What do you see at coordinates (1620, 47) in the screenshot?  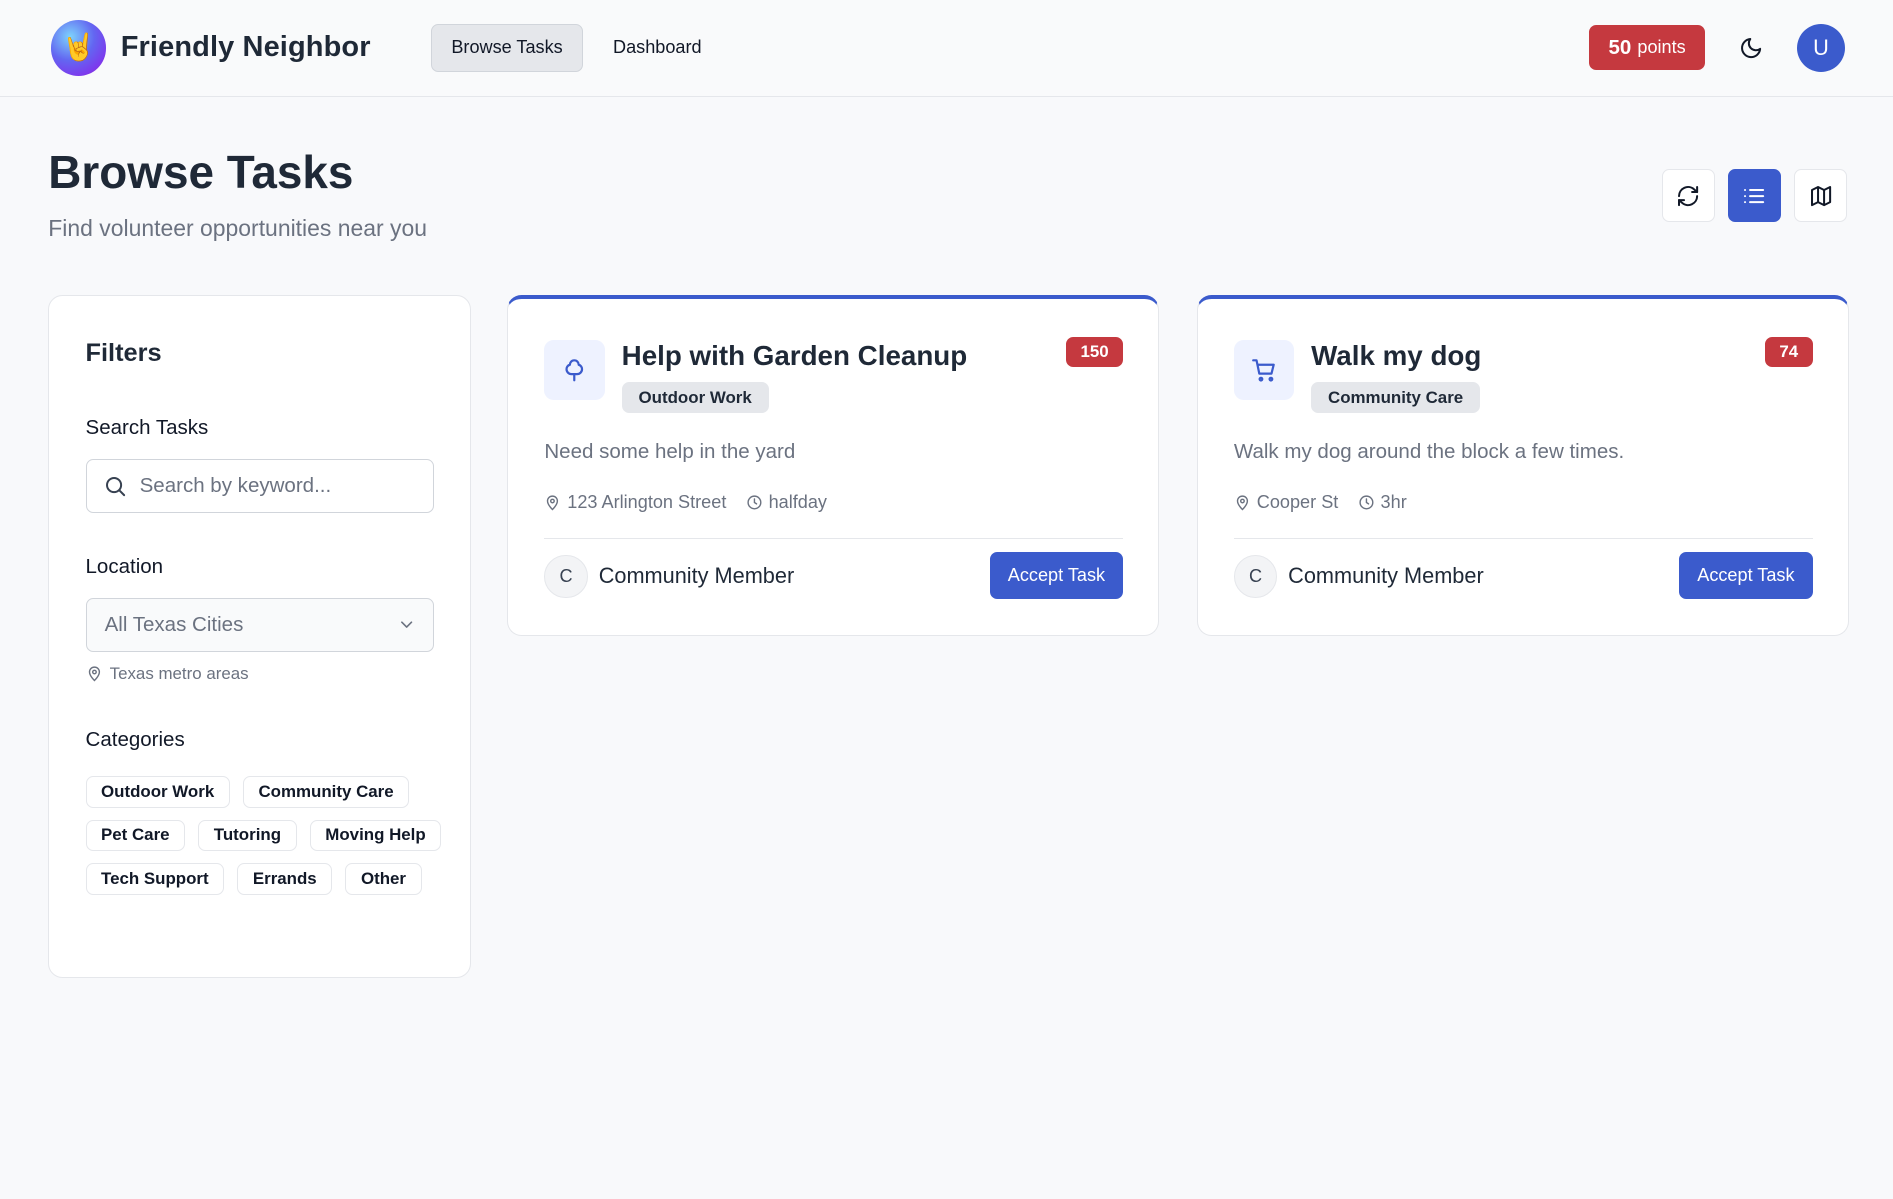 I see `points-value: 50` at bounding box center [1620, 47].